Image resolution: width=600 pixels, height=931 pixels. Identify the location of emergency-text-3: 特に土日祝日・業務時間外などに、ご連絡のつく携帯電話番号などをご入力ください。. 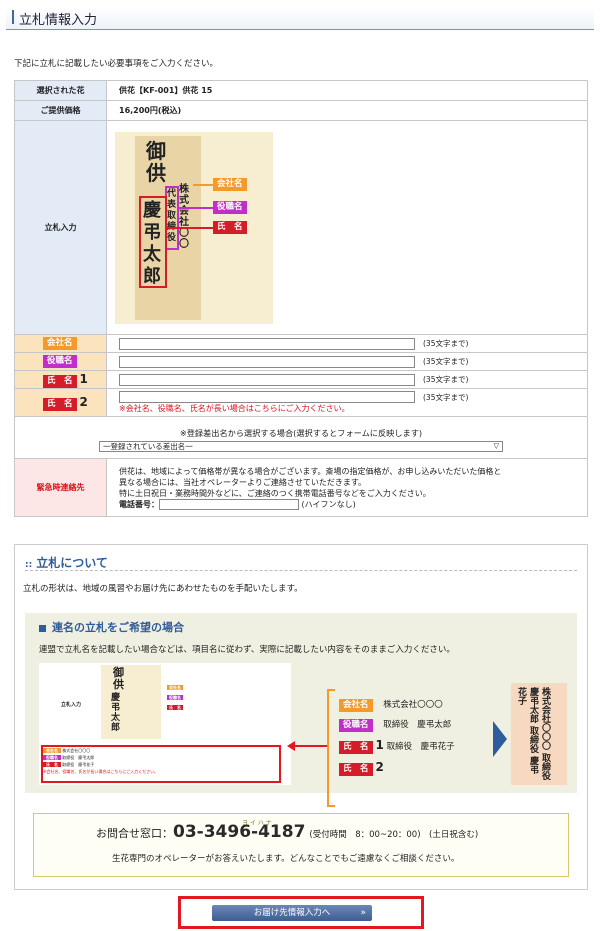
(275, 493).